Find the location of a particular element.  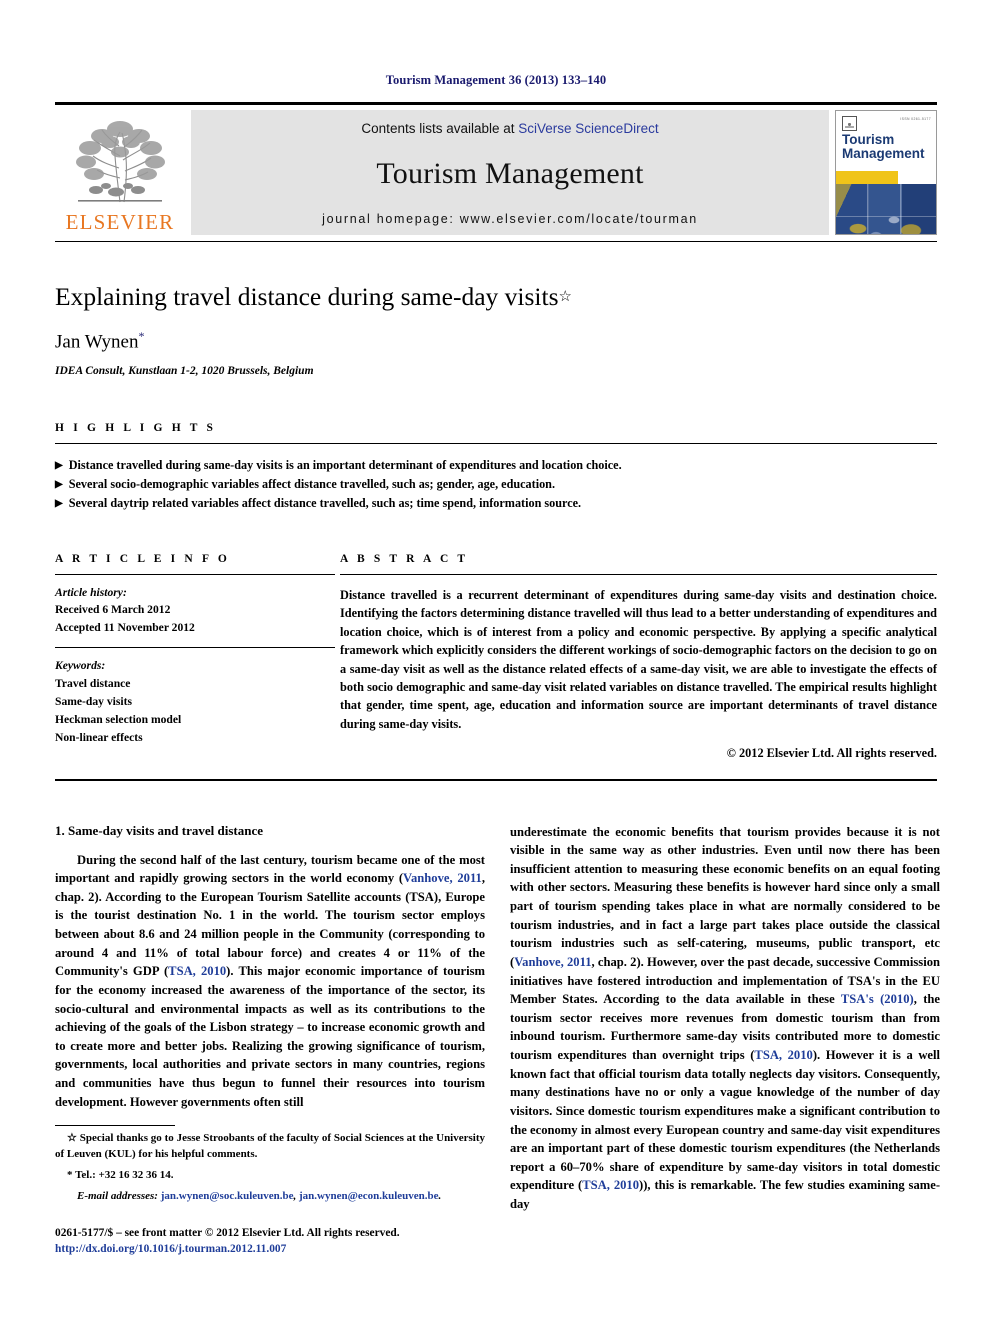

sciencedirect-link: SciVerse ScienceDirect is located at coordinates (588, 128).